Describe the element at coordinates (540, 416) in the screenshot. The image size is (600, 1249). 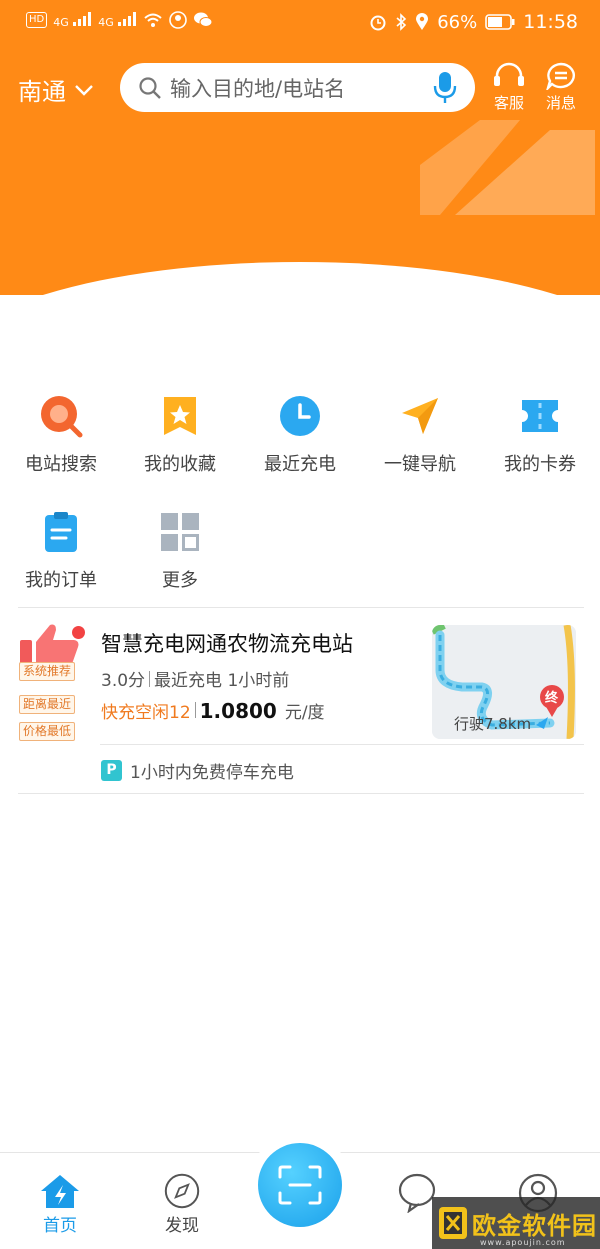
I see `coupon-icon` at that location.